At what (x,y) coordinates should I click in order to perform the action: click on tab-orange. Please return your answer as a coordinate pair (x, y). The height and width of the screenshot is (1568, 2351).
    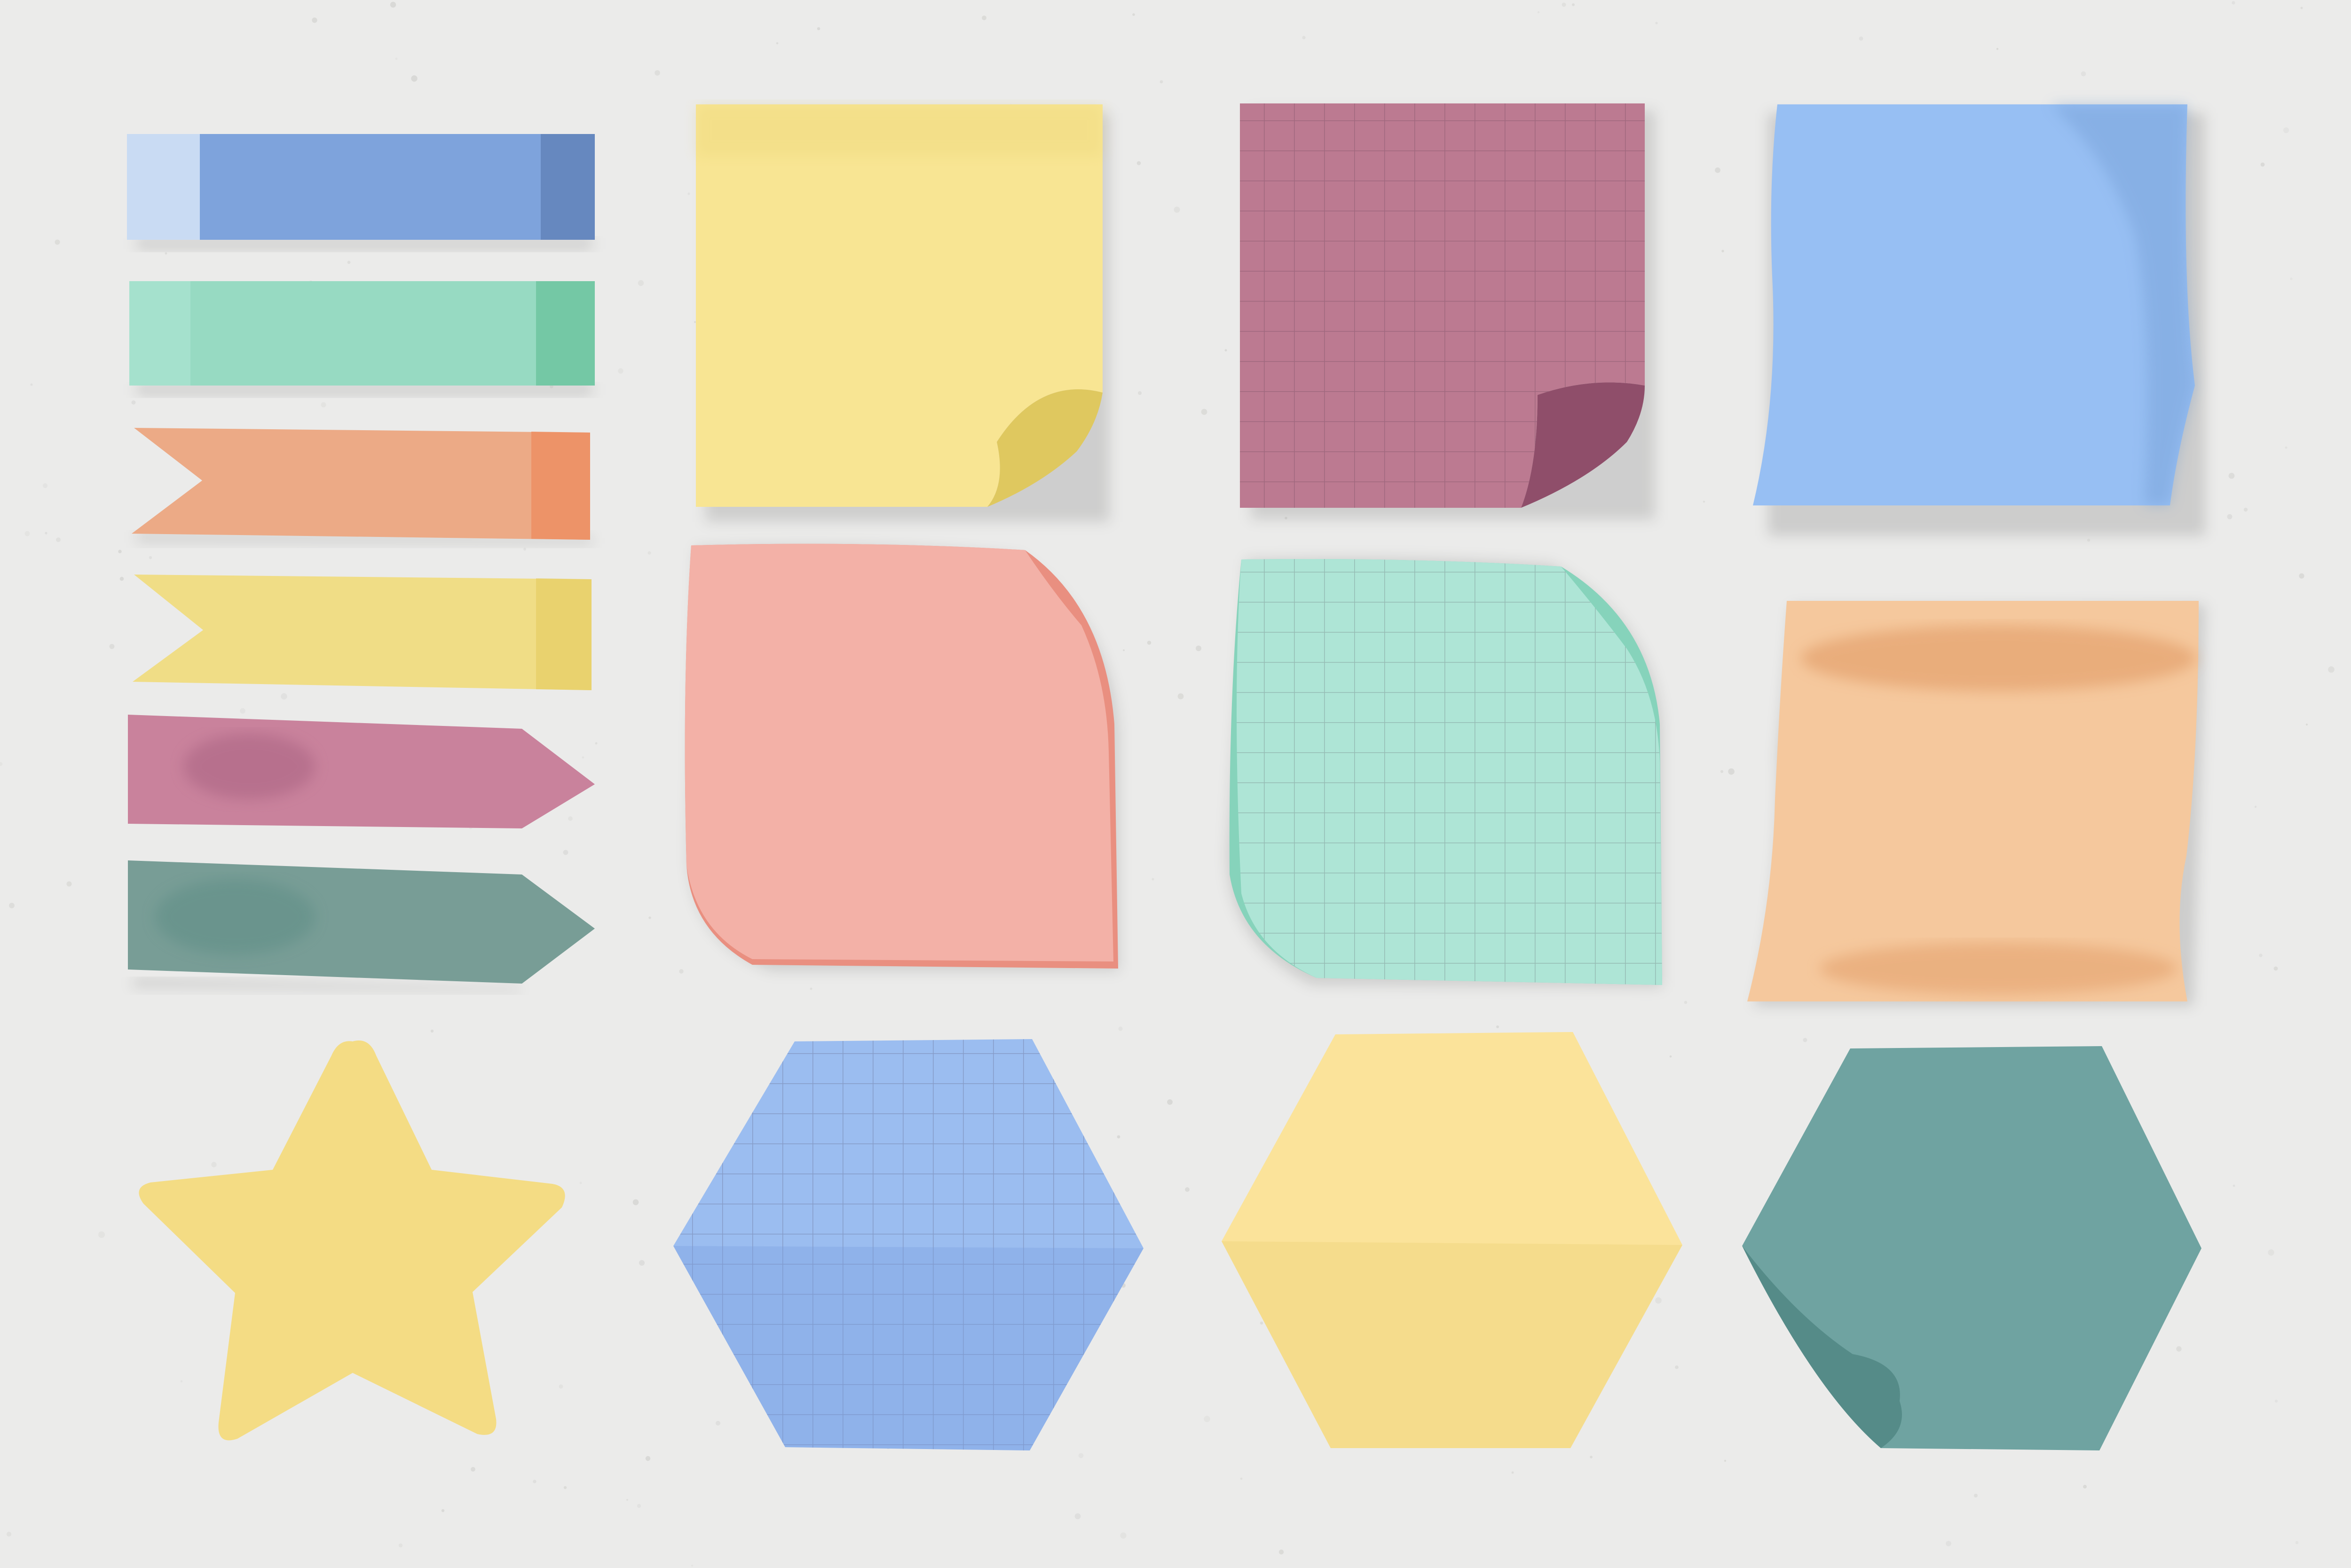
    Looking at the image, I should click on (362, 487).